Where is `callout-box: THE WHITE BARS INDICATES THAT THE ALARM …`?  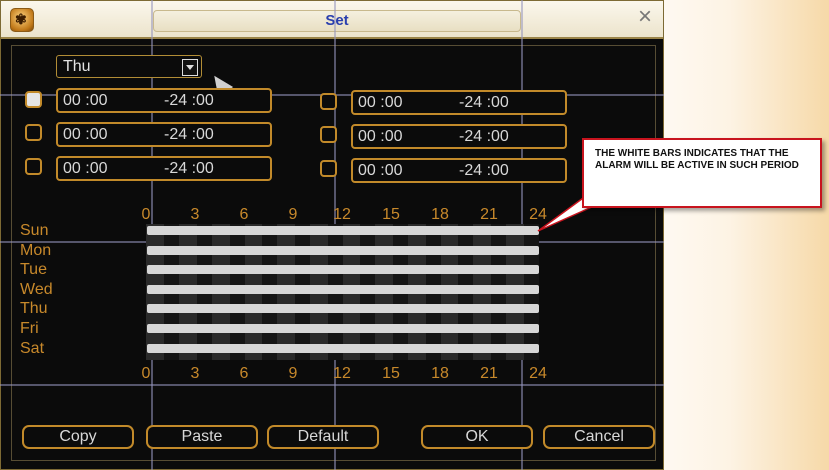 callout-box: THE WHITE BARS INDICATES THAT THE ALARM … is located at coordinates (702, 173).